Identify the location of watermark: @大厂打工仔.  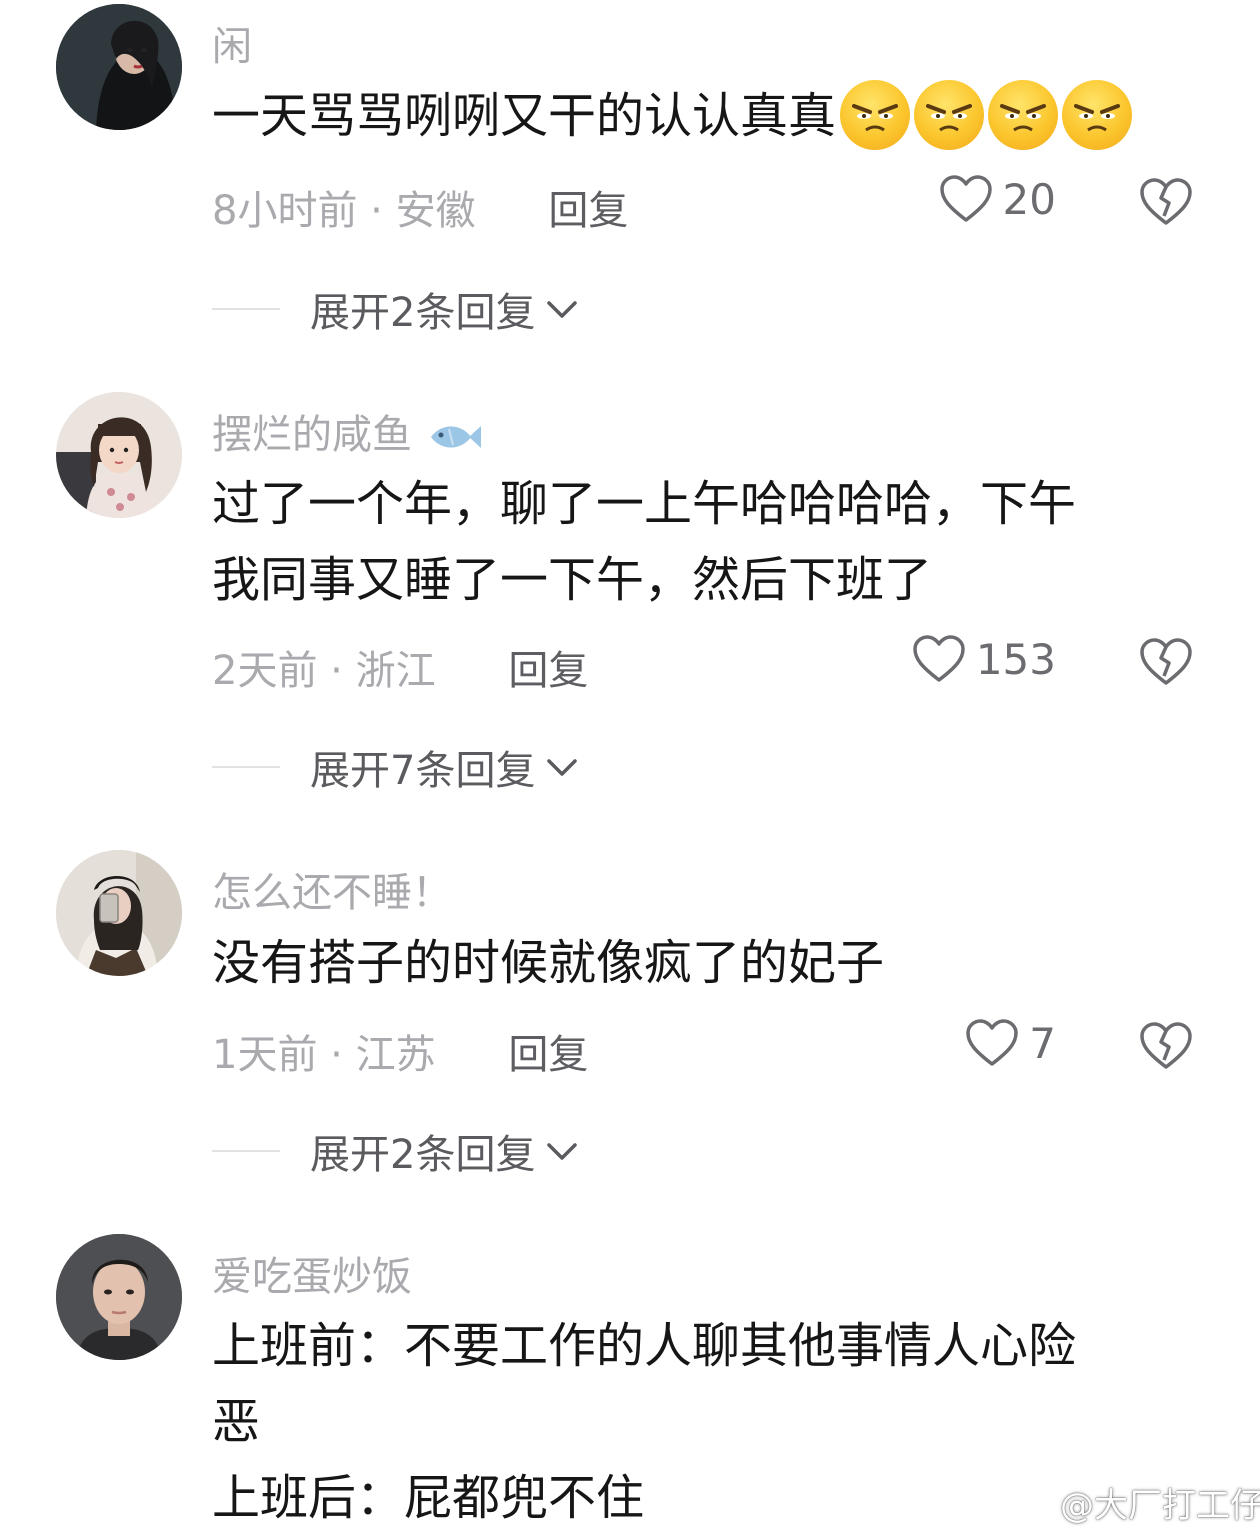
(1135, 1502).